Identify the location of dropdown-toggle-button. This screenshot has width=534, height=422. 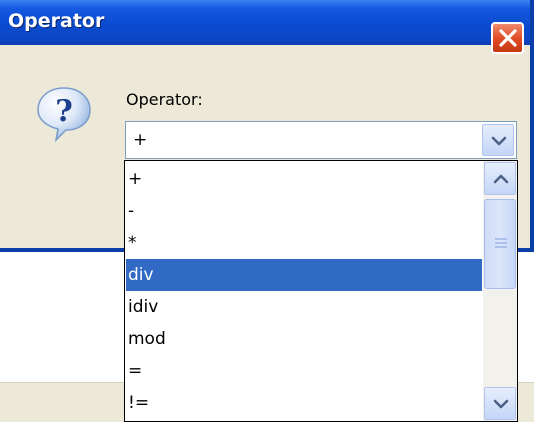
(498, 140).